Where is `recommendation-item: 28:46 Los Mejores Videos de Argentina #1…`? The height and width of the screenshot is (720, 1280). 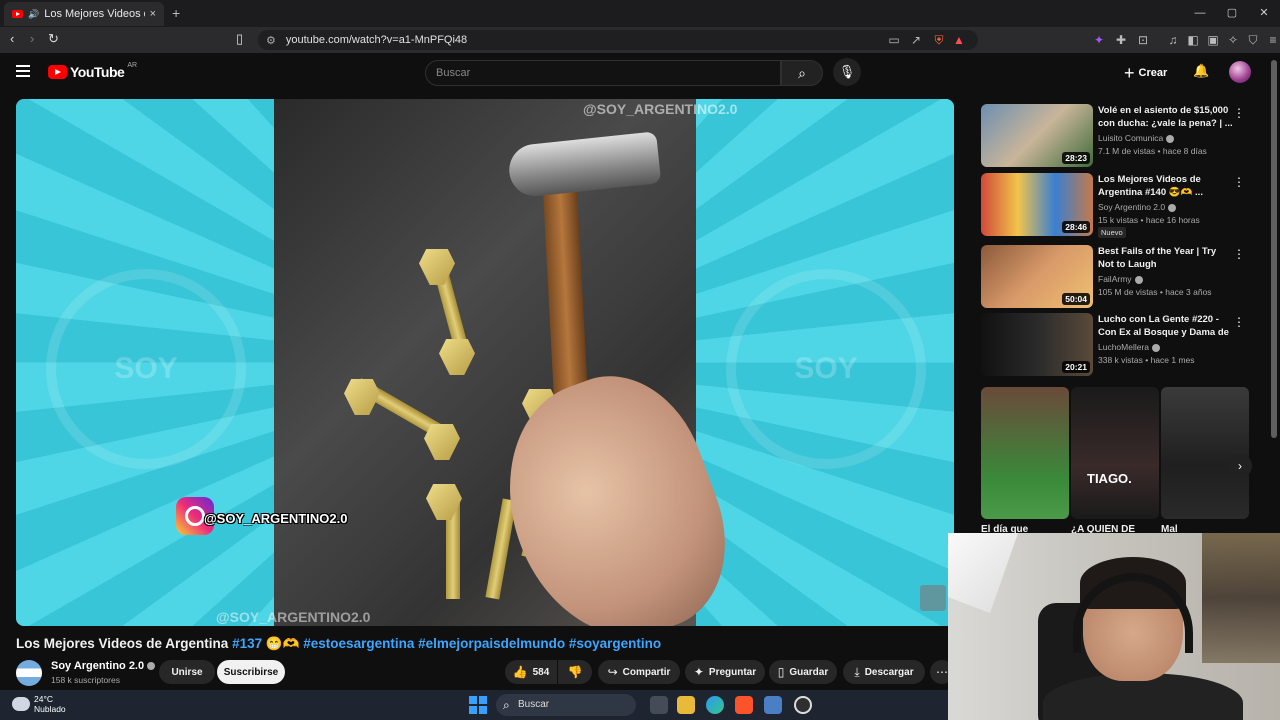 recommendation-item: 28:46 Los Mejores Videos de Argentina #1… is located at coordinates (1116, 205).